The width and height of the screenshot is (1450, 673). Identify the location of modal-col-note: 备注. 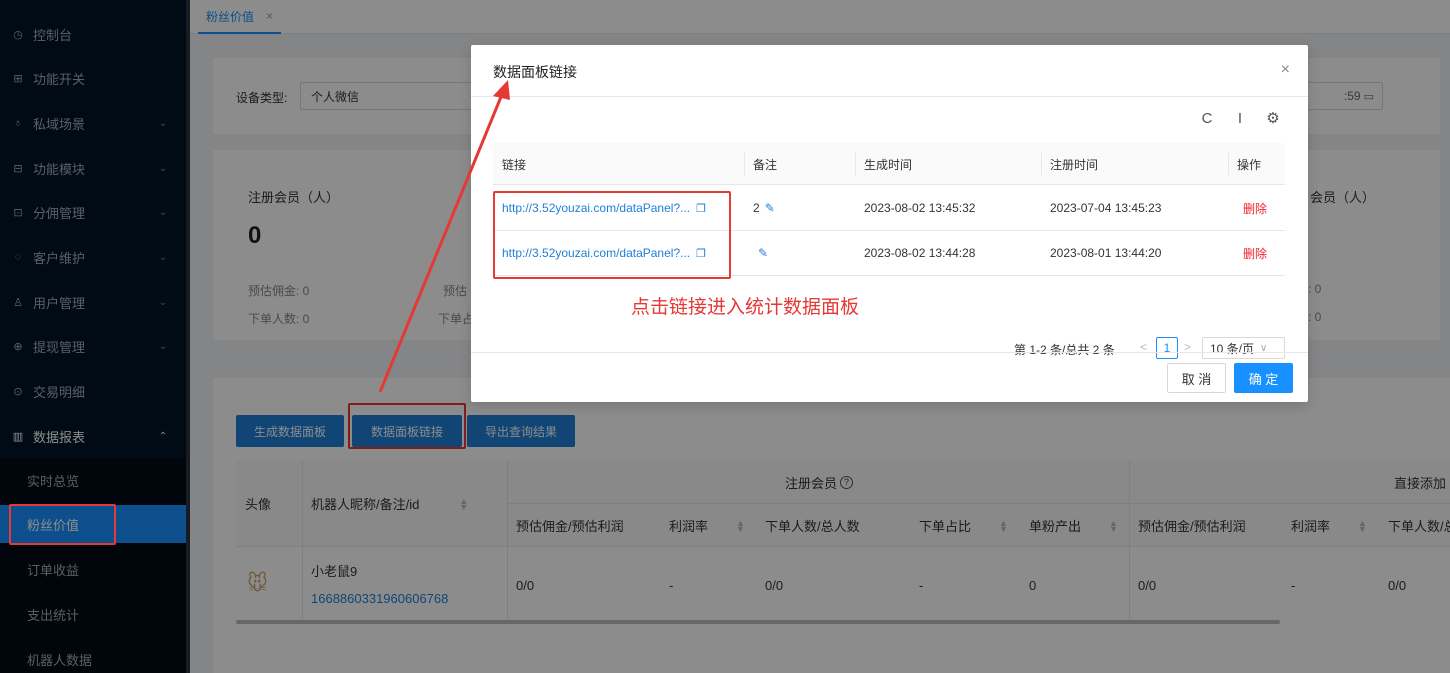
(765, 164).